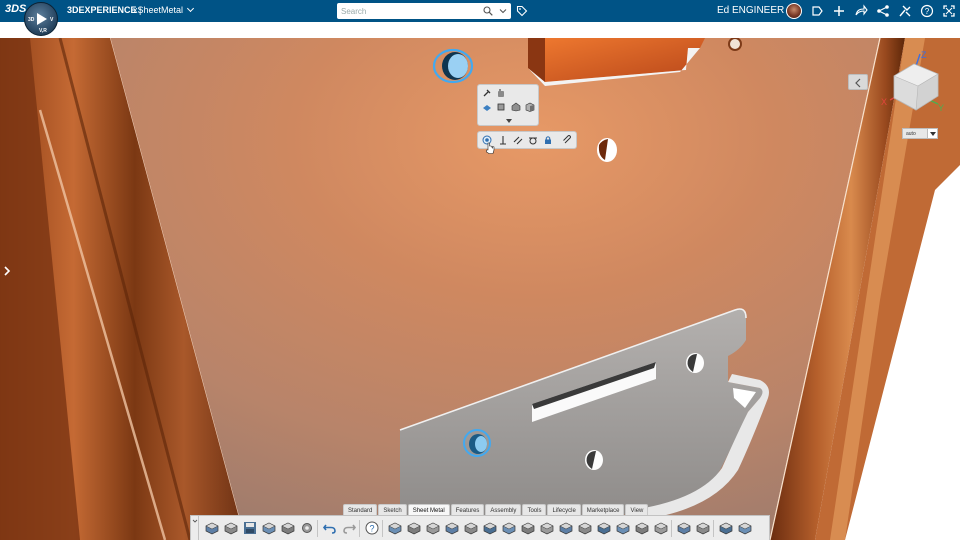 The height and width of the screenshot is (540, 960). I want to click on tangent-icon, so click(533, 140).